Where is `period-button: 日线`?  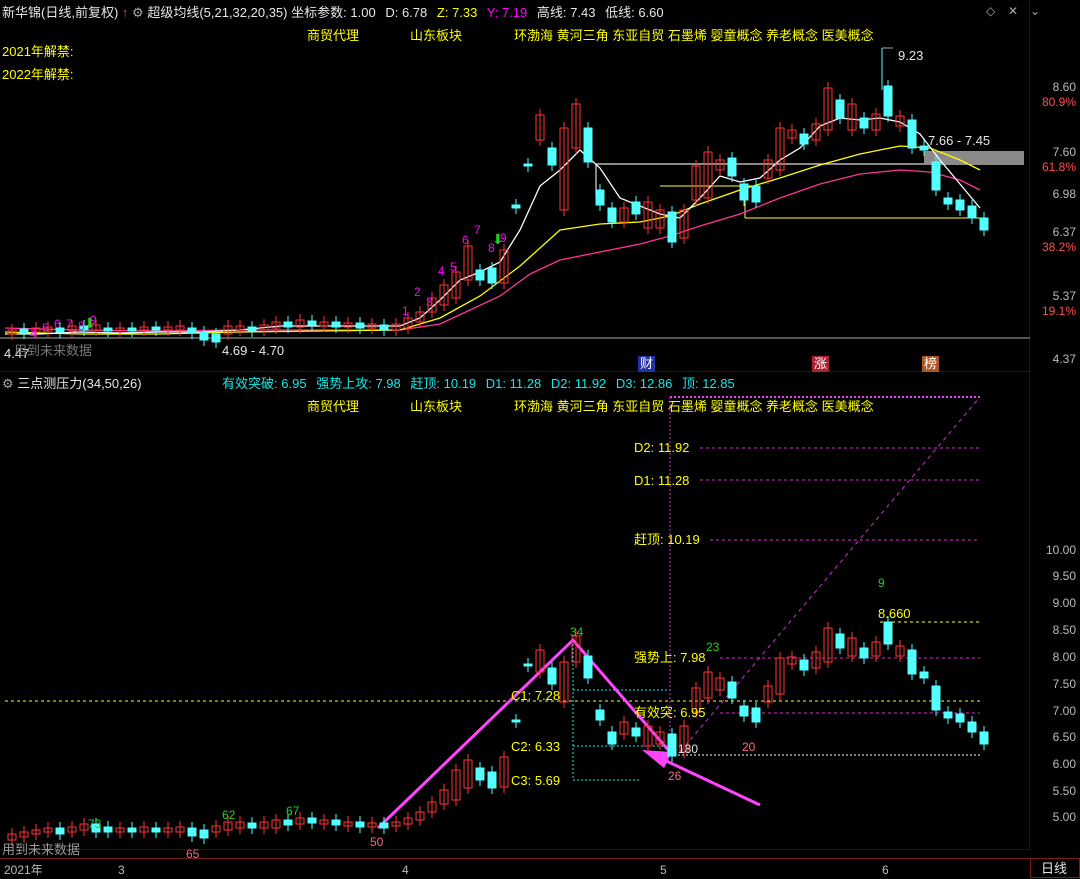
period-button: 日线 is located at coordinates (1055, 868).